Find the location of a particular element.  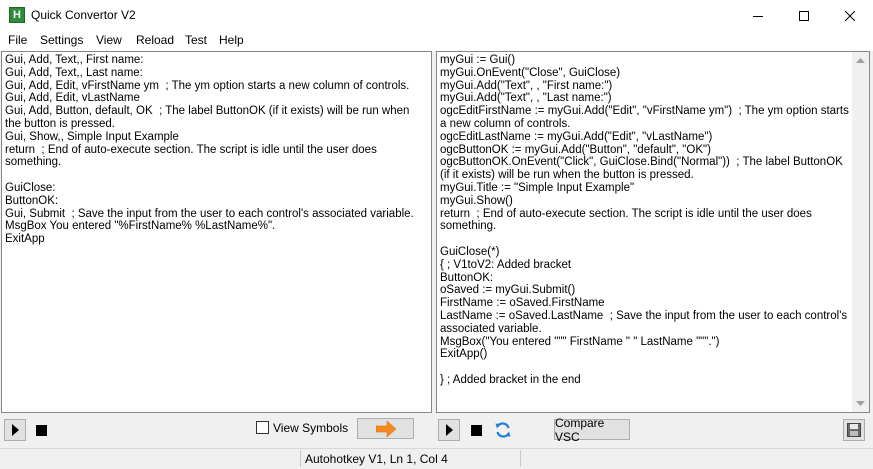

menu-view: View is located at coordinates (109, 40).